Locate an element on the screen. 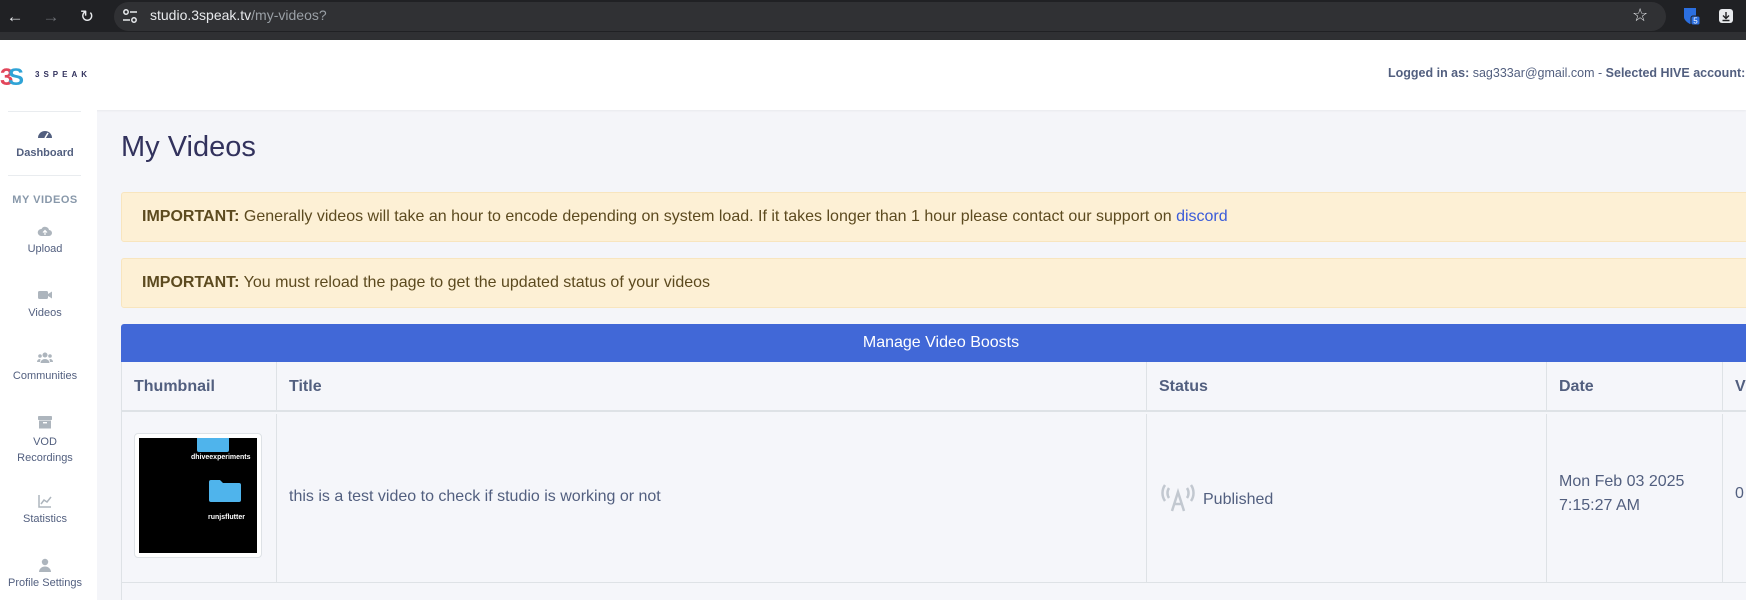  folder-label: dhiveexperiments is located at coordinates (221, 457).